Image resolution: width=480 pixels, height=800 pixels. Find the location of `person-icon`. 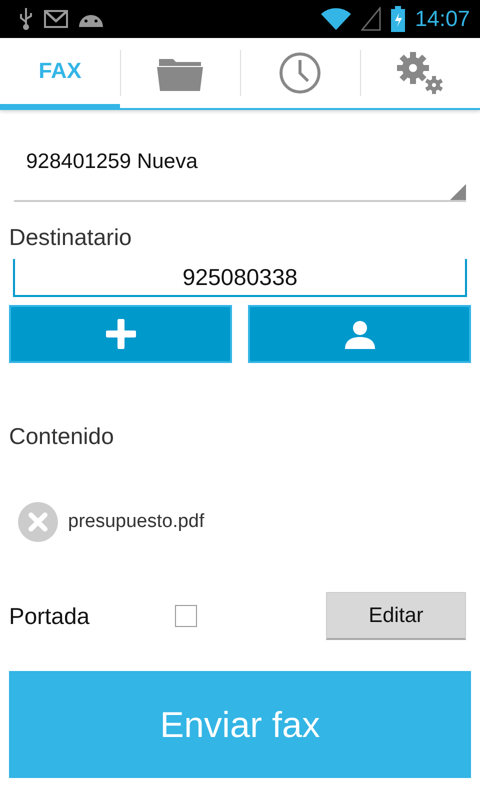

person-icon is located at coordinates (360, 334).